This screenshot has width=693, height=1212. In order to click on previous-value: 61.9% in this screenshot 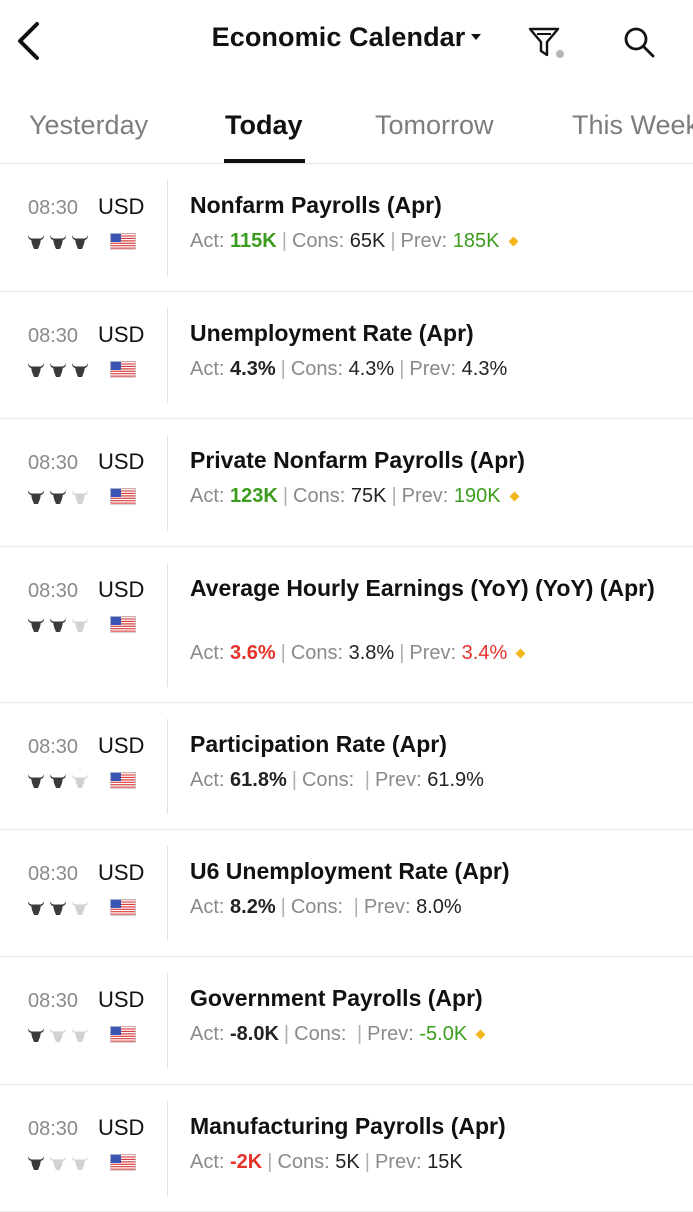, I will do `click(455, 780)`.